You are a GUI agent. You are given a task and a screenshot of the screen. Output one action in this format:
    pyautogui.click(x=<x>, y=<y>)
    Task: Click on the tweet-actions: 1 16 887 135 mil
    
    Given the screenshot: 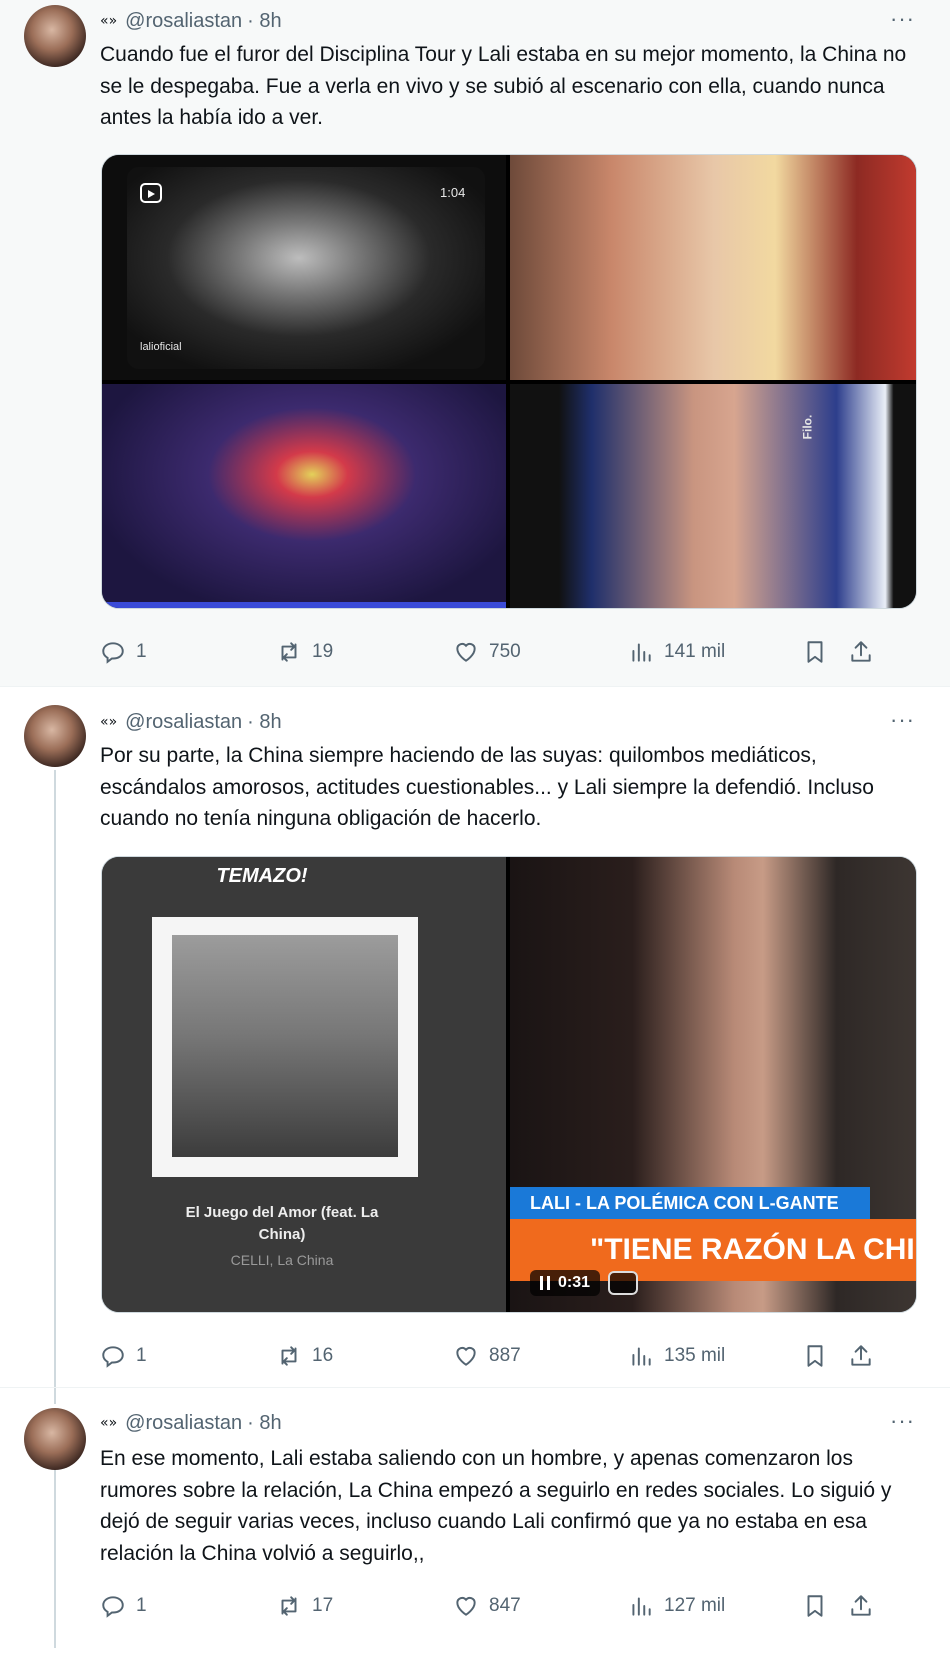 What is the action you would take?
    pyautogui.click(x=510, y=1356)
    